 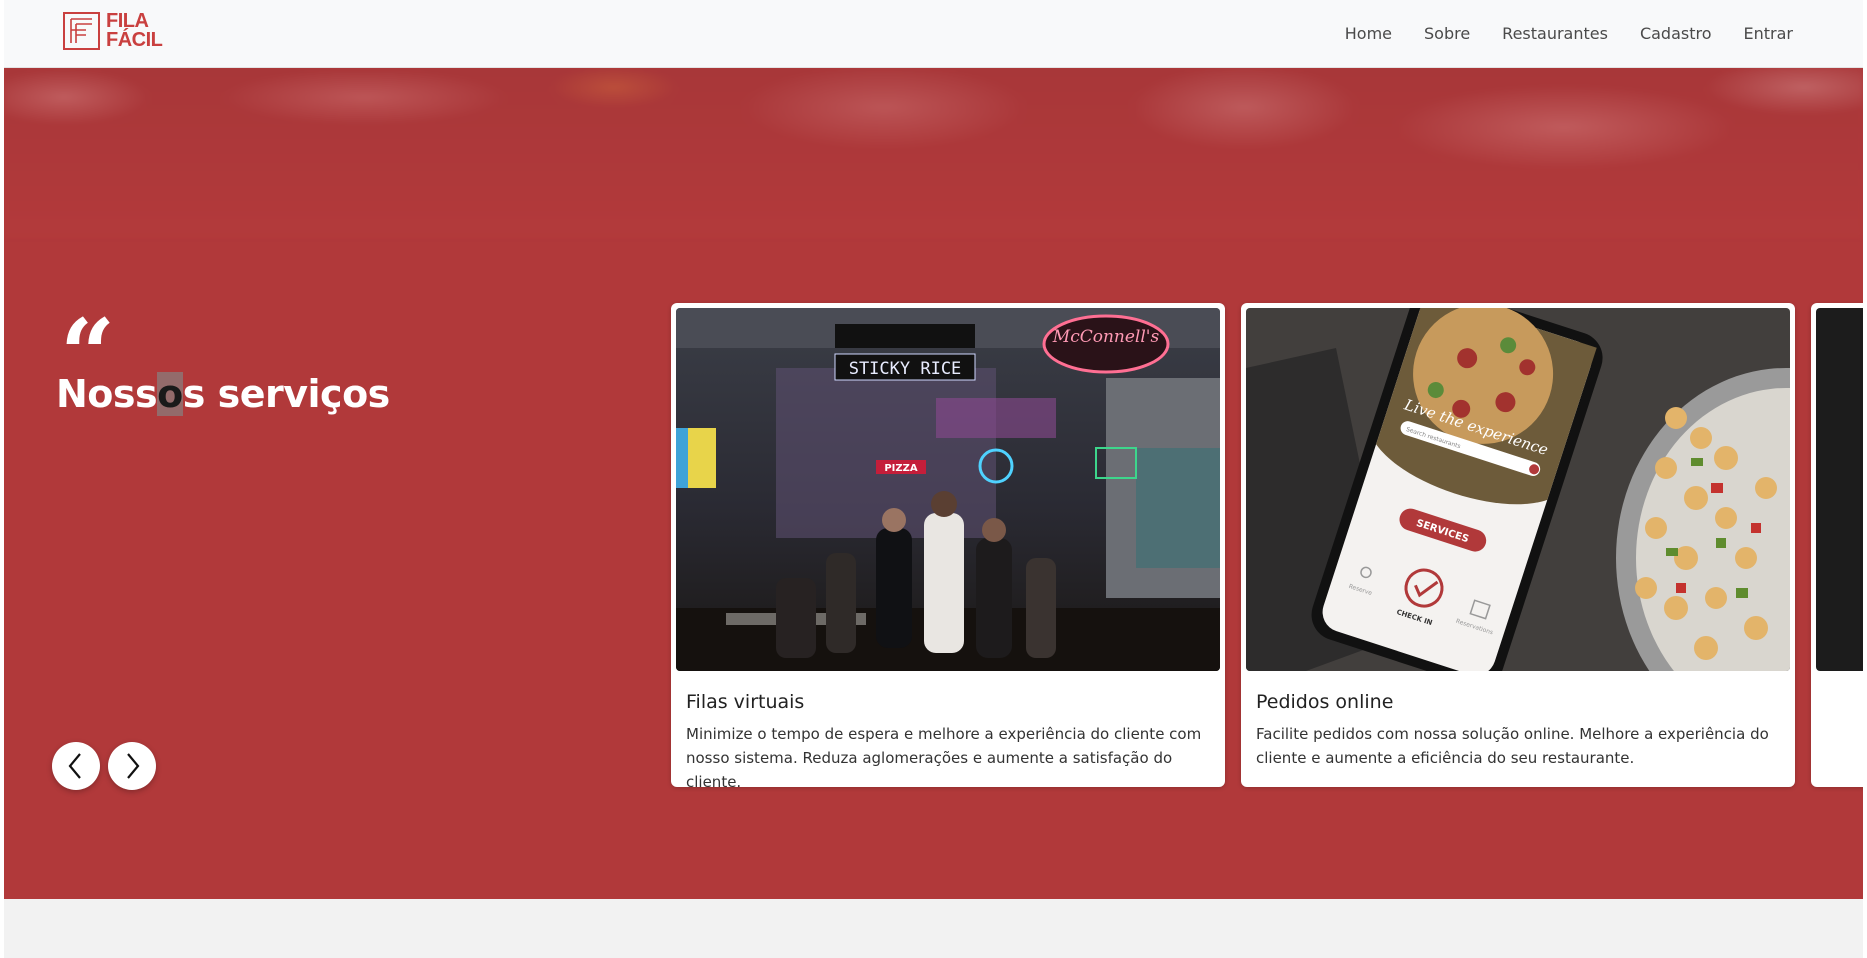 I want to click on chevron-right-icon, so click(x=133, y=766).